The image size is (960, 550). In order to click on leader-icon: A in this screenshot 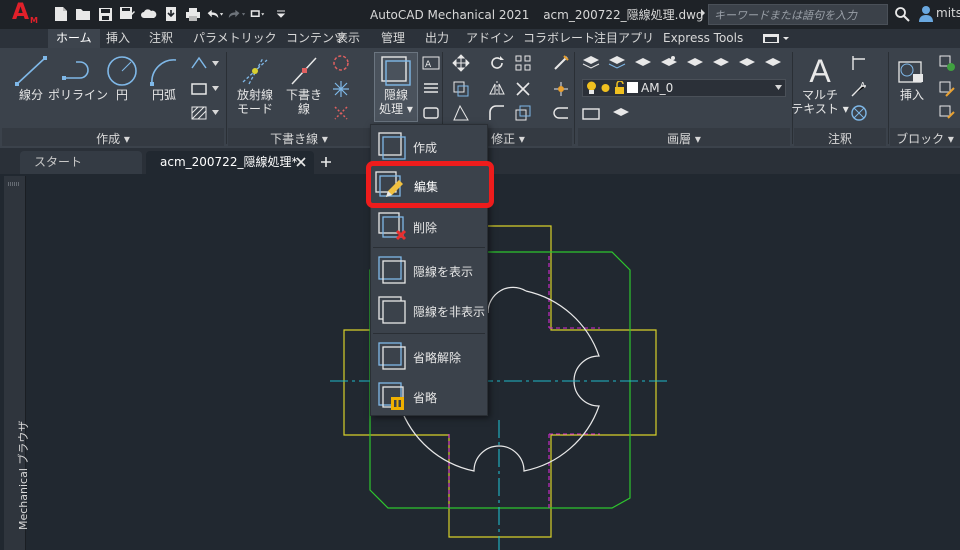, I will do `click(859, 89)`.